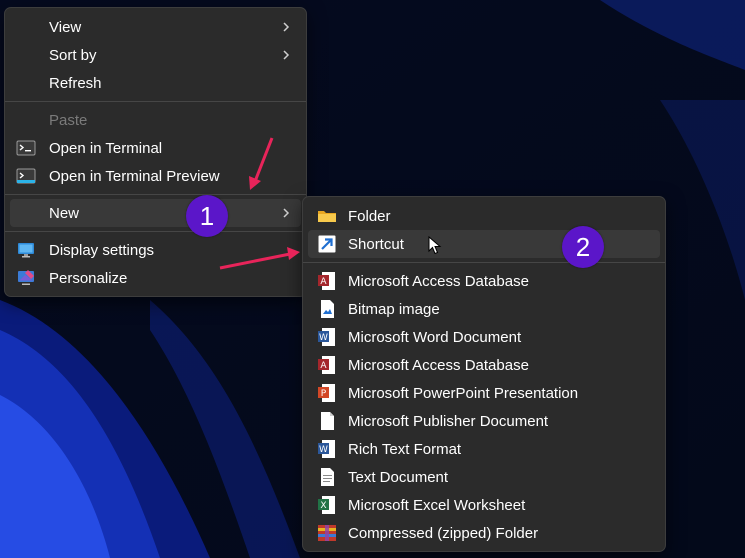  Describe the element at coordinates (463, 393) in the screenshot. I see `menu-item-label: Microsoft PowerPoint Presentation` at that location.